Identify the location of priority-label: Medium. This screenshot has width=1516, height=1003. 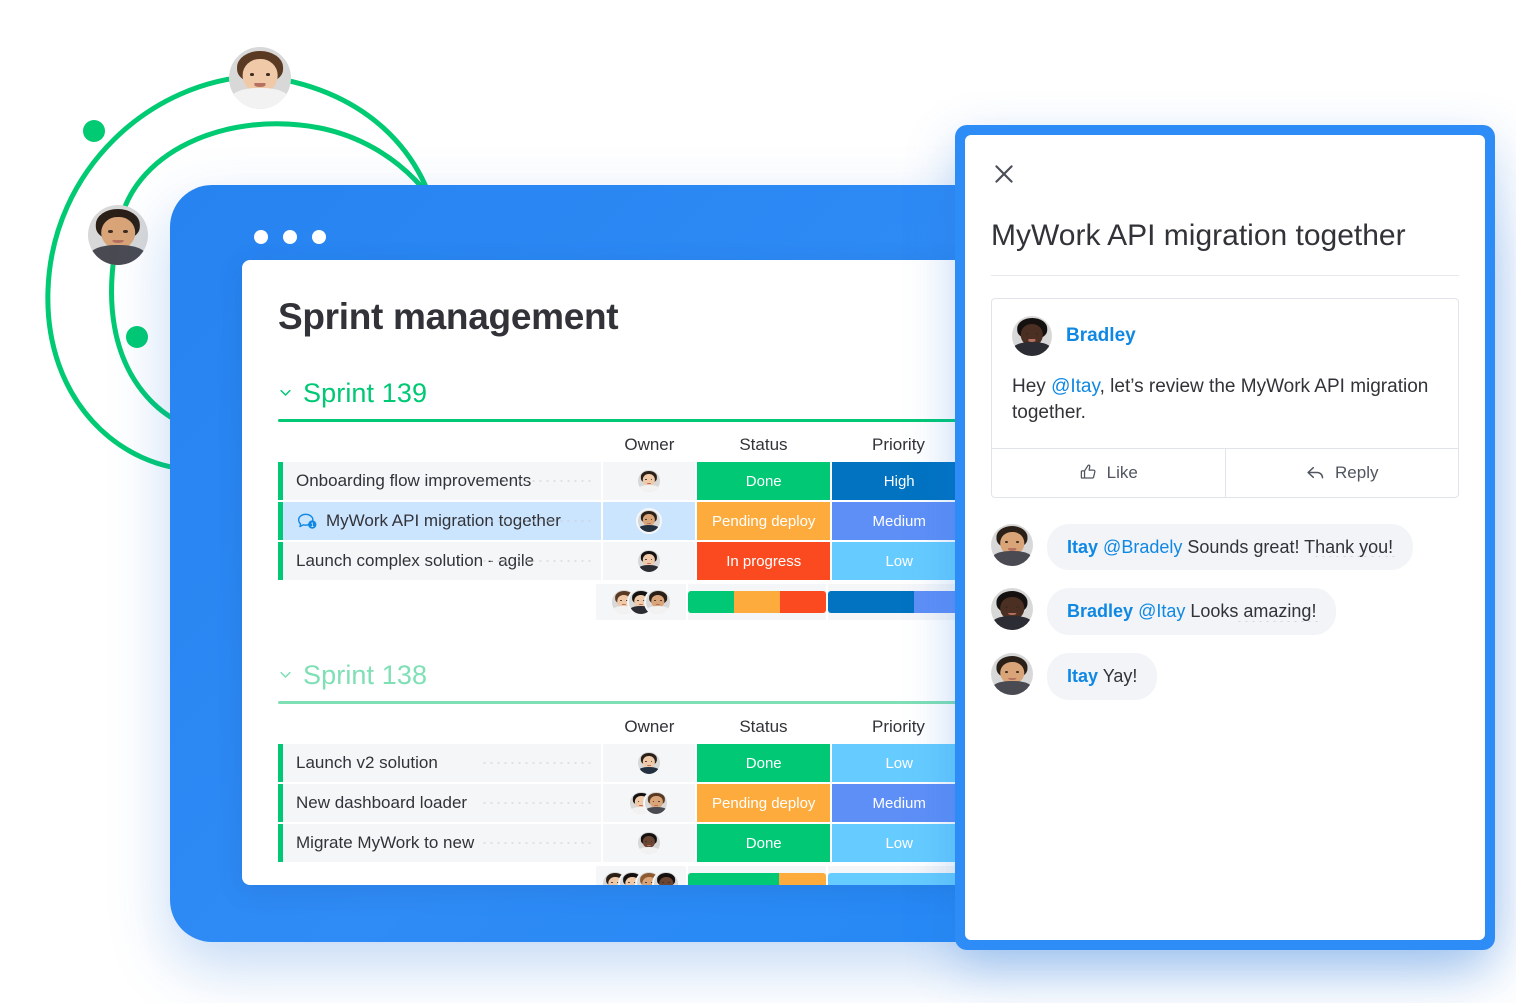
(899, 521).